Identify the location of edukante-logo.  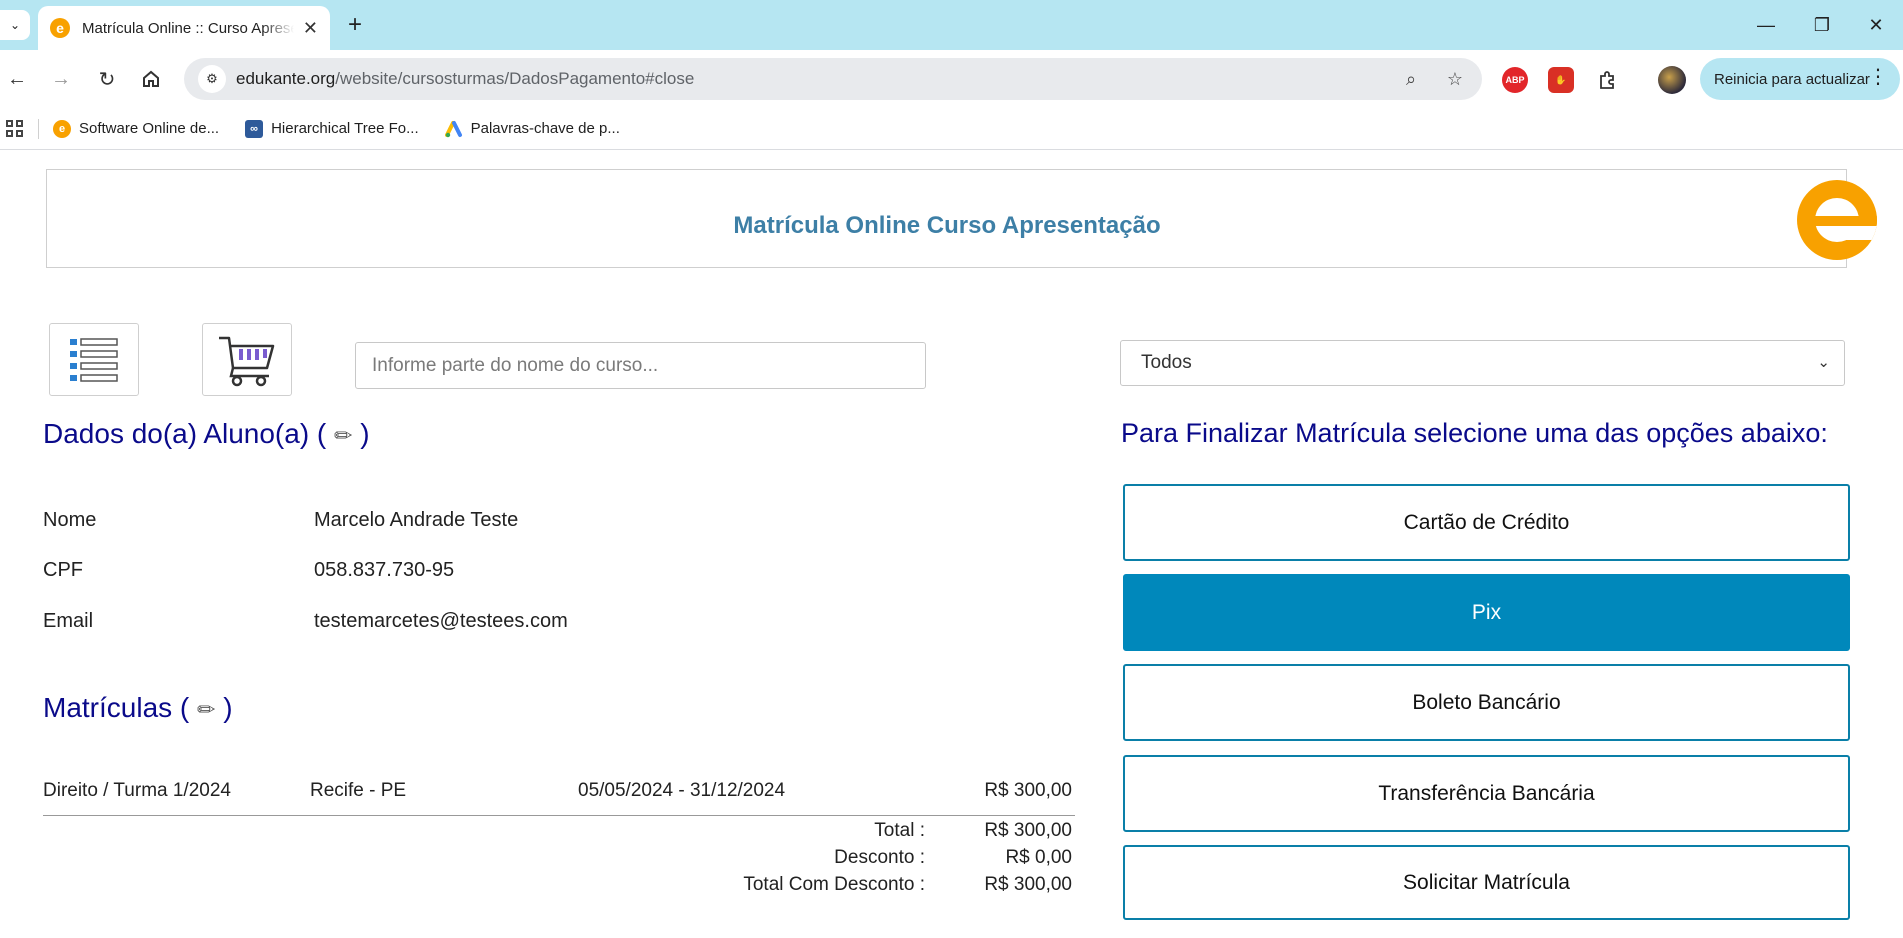
(1837, 220).